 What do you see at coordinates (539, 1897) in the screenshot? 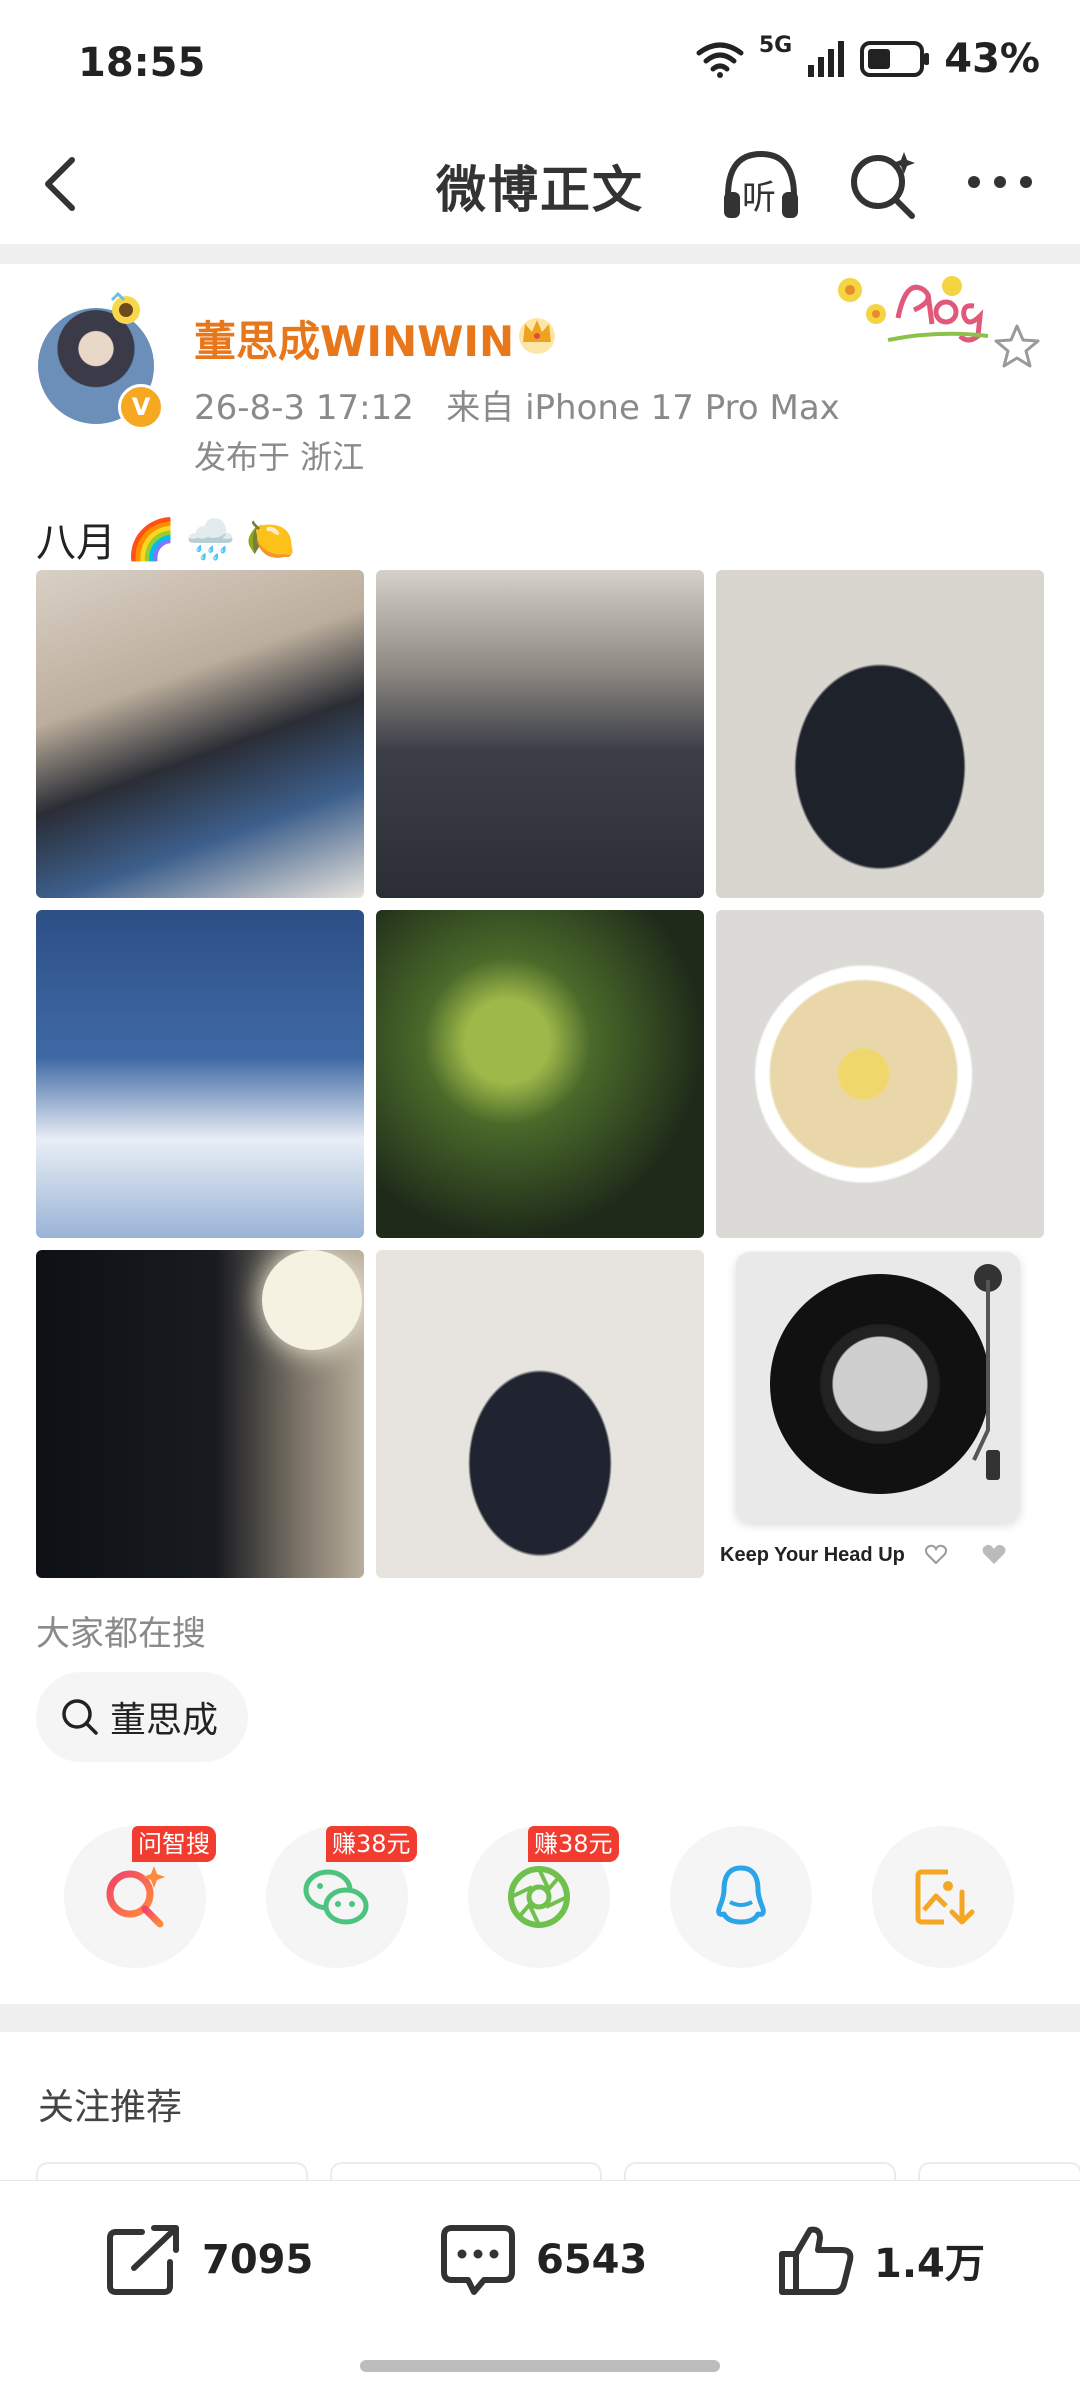
I see `moments-icon` at bounding box center [539, 1897].